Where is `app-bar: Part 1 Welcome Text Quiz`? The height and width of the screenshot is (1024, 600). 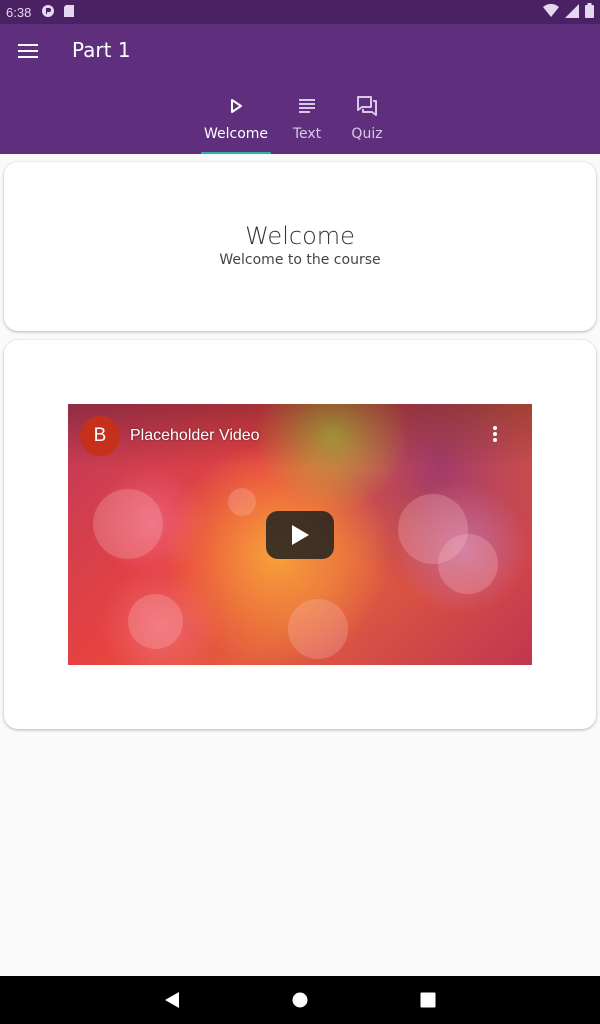
app-bar: Part 1 Welcome Text Quiz is located at coordinates (300, 89).